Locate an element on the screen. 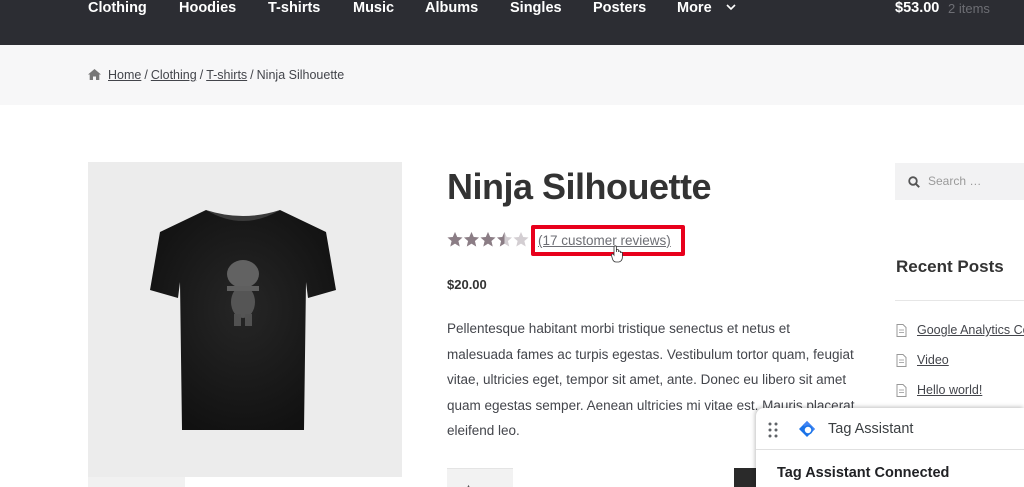 This screenshot has width=1024, height=487. tag-assistant-header: Tag Assistant is located at coordinates (890, 429).